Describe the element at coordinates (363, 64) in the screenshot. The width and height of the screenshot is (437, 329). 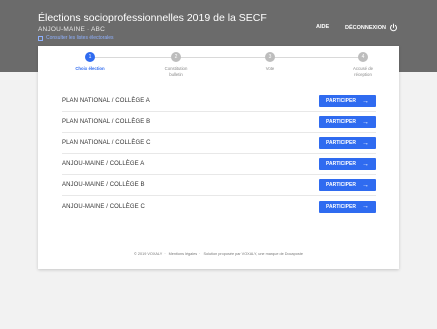
I see `step-accuse-reception: 4 Accusé de réception` at that location.